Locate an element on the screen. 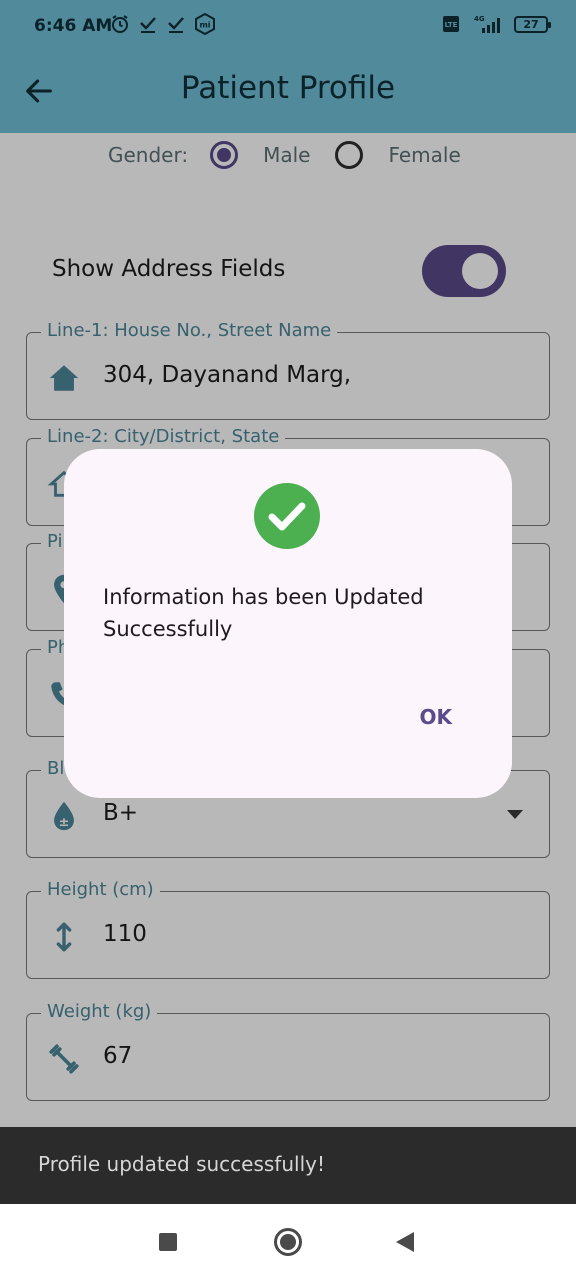 Image resolution: width=576 pixels, height=1280 pixels. mi-icon: mi is located at coordinates (205, 24).